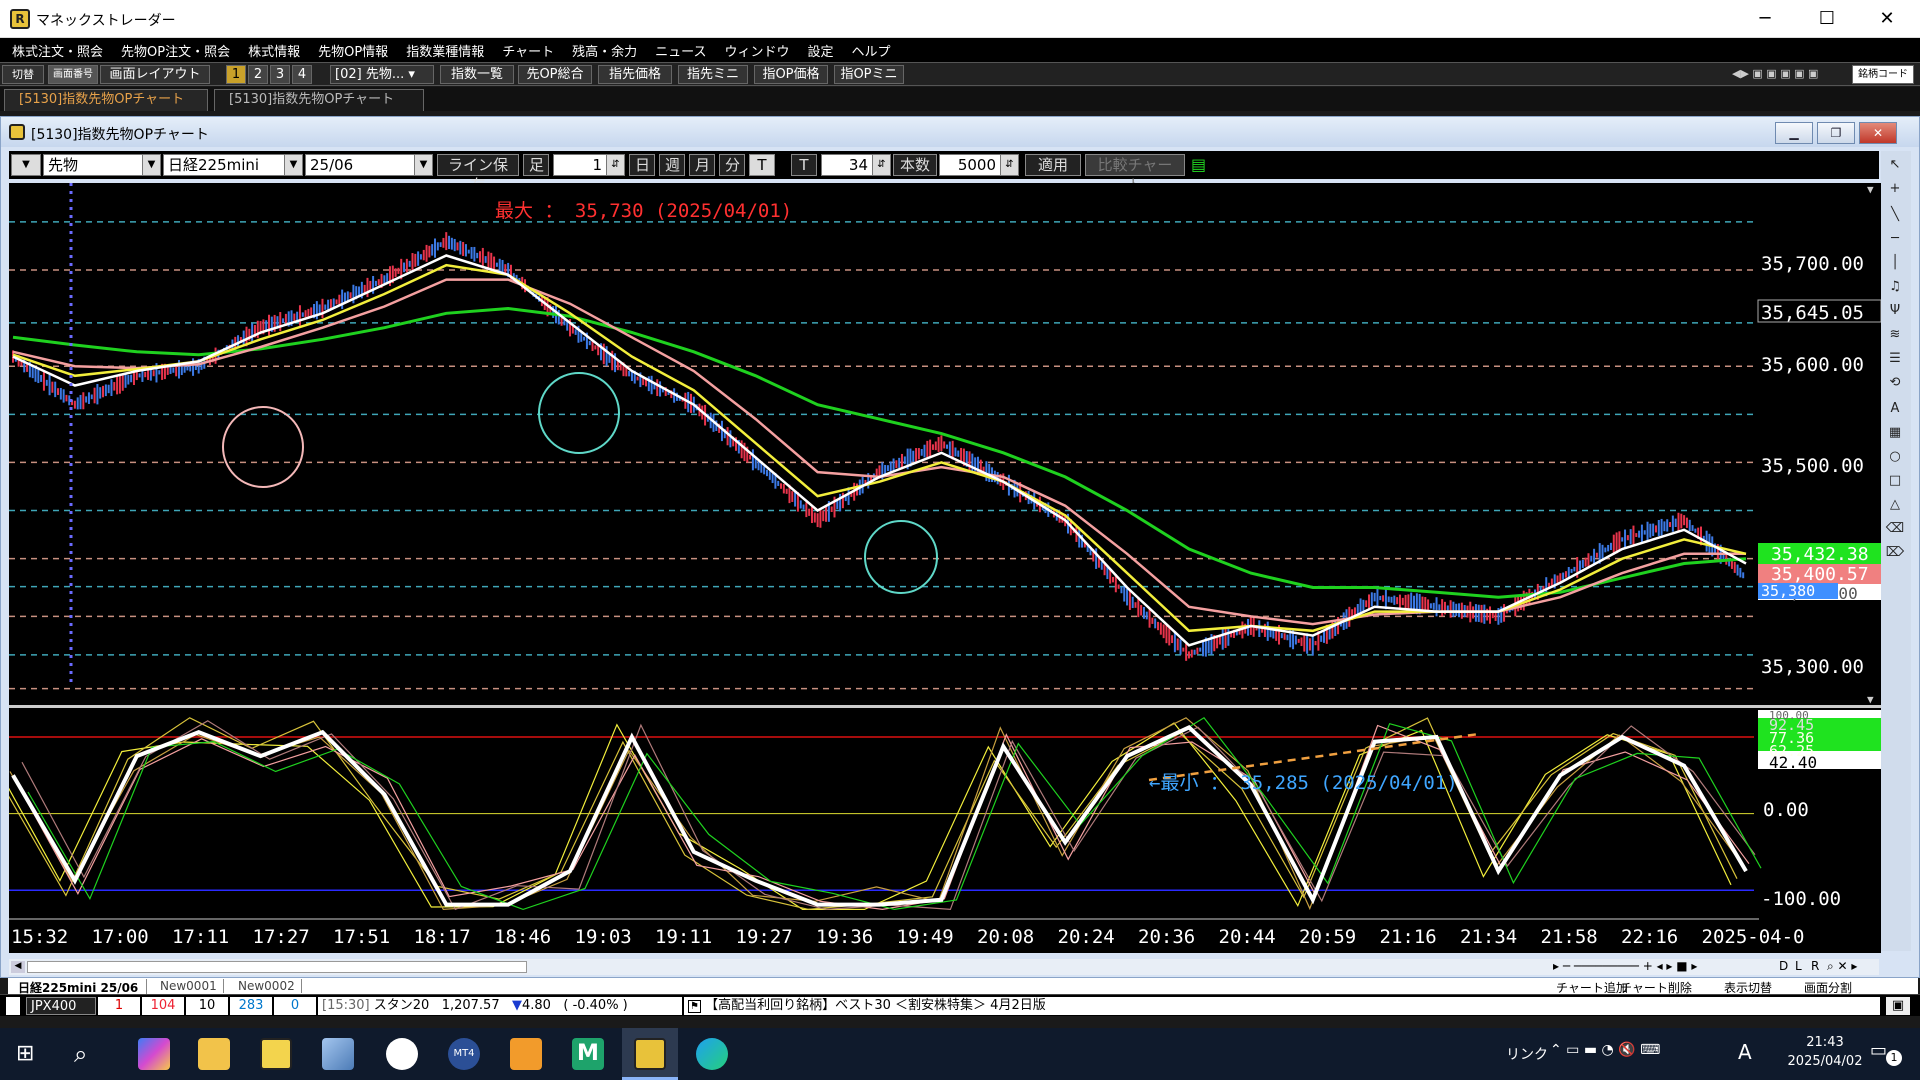 Image resolution: width=1920 pixels, height=1080 pixels. What do you see at coordinates (589, 165) in the screenshot?
I see `foot-value-input: 1 ⇵` at bounding box center [589, 165].